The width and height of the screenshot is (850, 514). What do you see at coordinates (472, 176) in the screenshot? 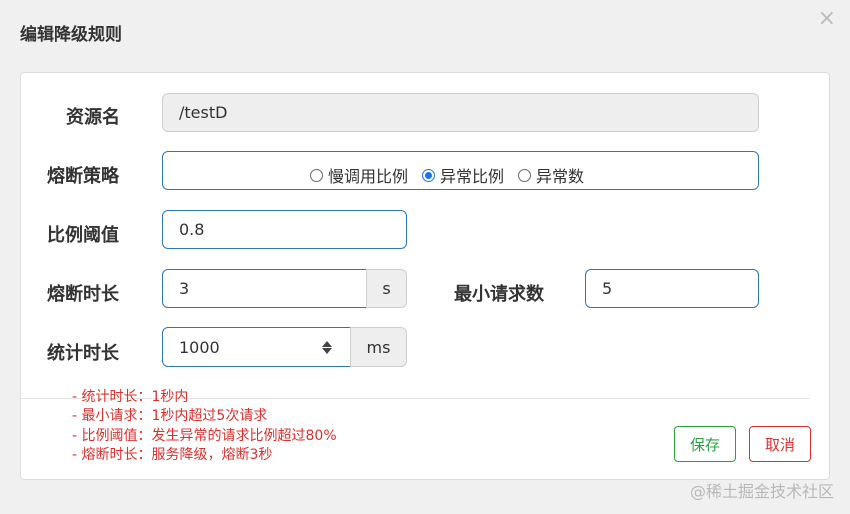
I see `radio-error-ratio-label: 异常比例` at bounding box center [472, 176].